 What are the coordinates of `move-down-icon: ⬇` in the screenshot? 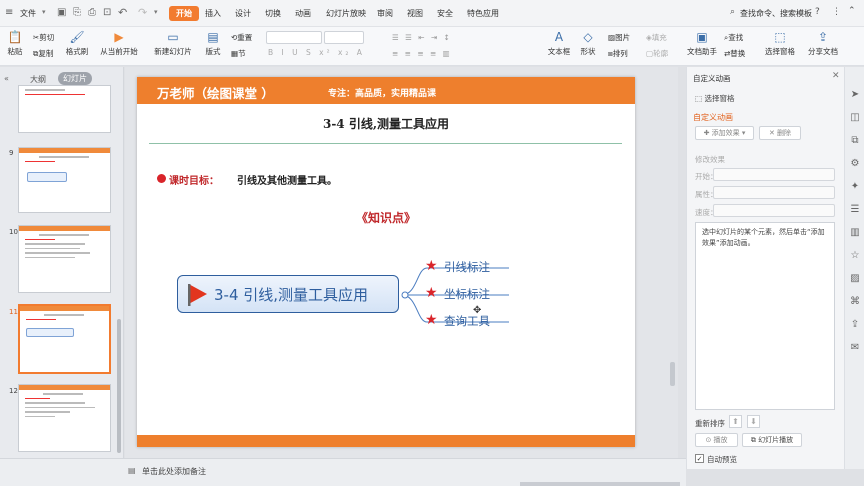 It's located at (753, 421).